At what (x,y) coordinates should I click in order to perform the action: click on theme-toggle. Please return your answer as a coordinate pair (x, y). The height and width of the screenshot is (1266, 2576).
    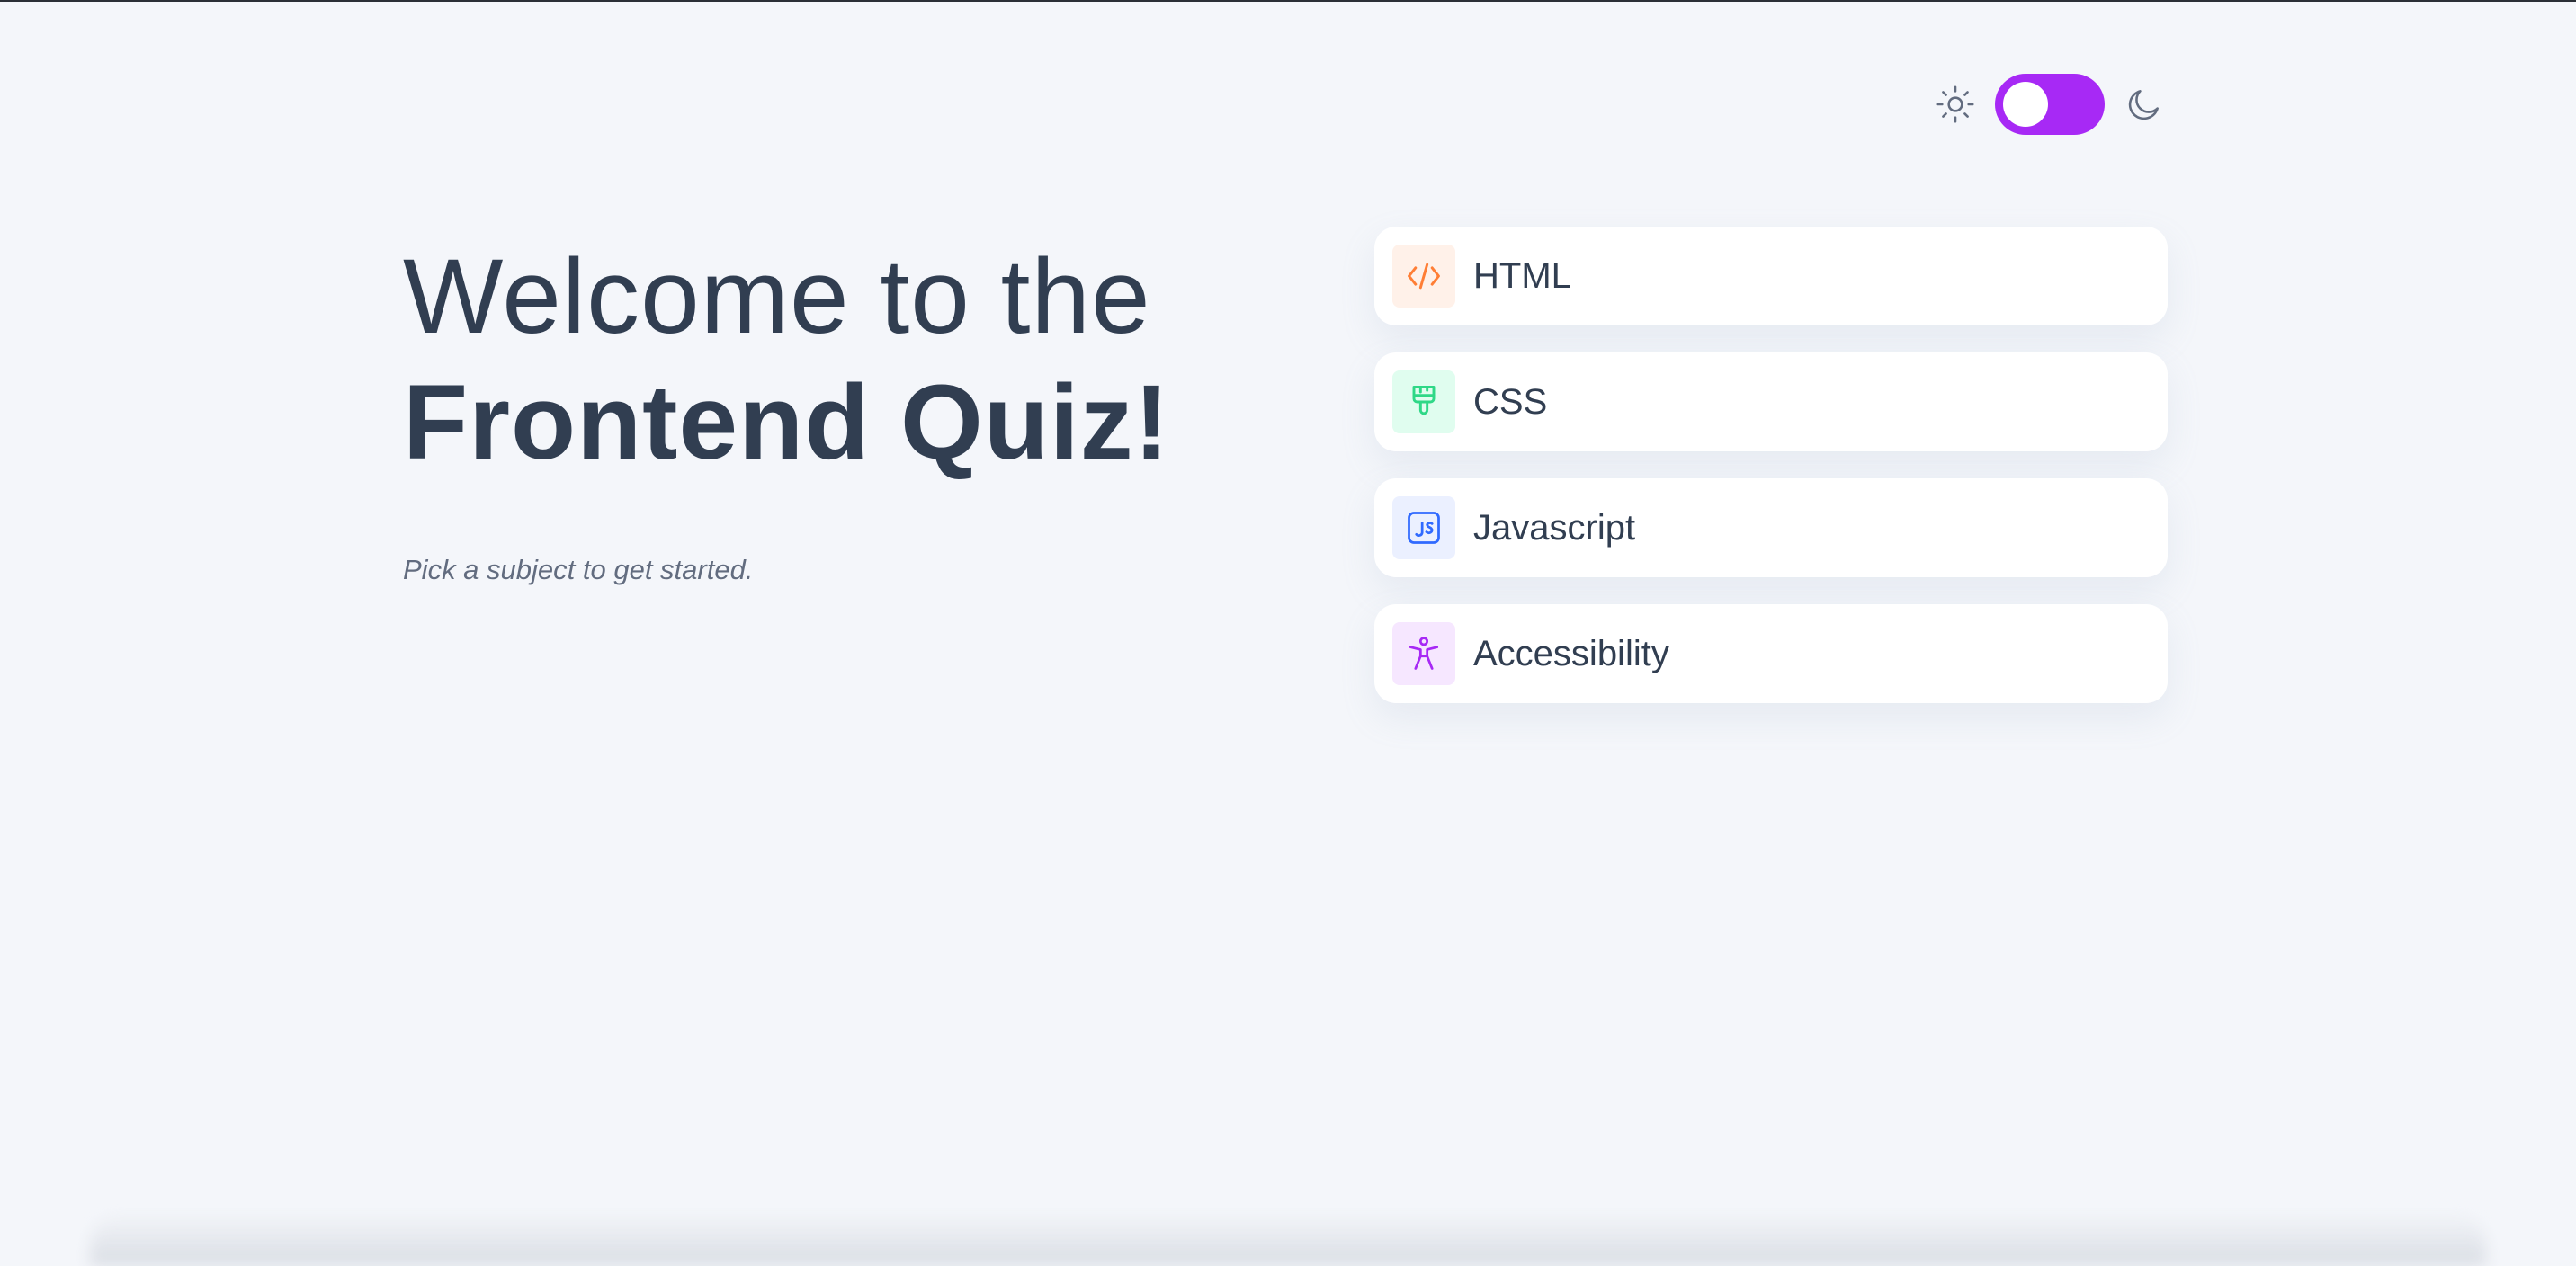
    Looking at the image, I should click on (2050, 104).